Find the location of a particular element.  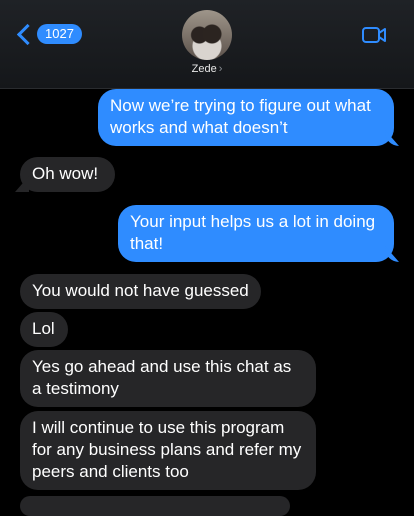

message-bubble-incoming: Lol is located at coordinates (44, 329).